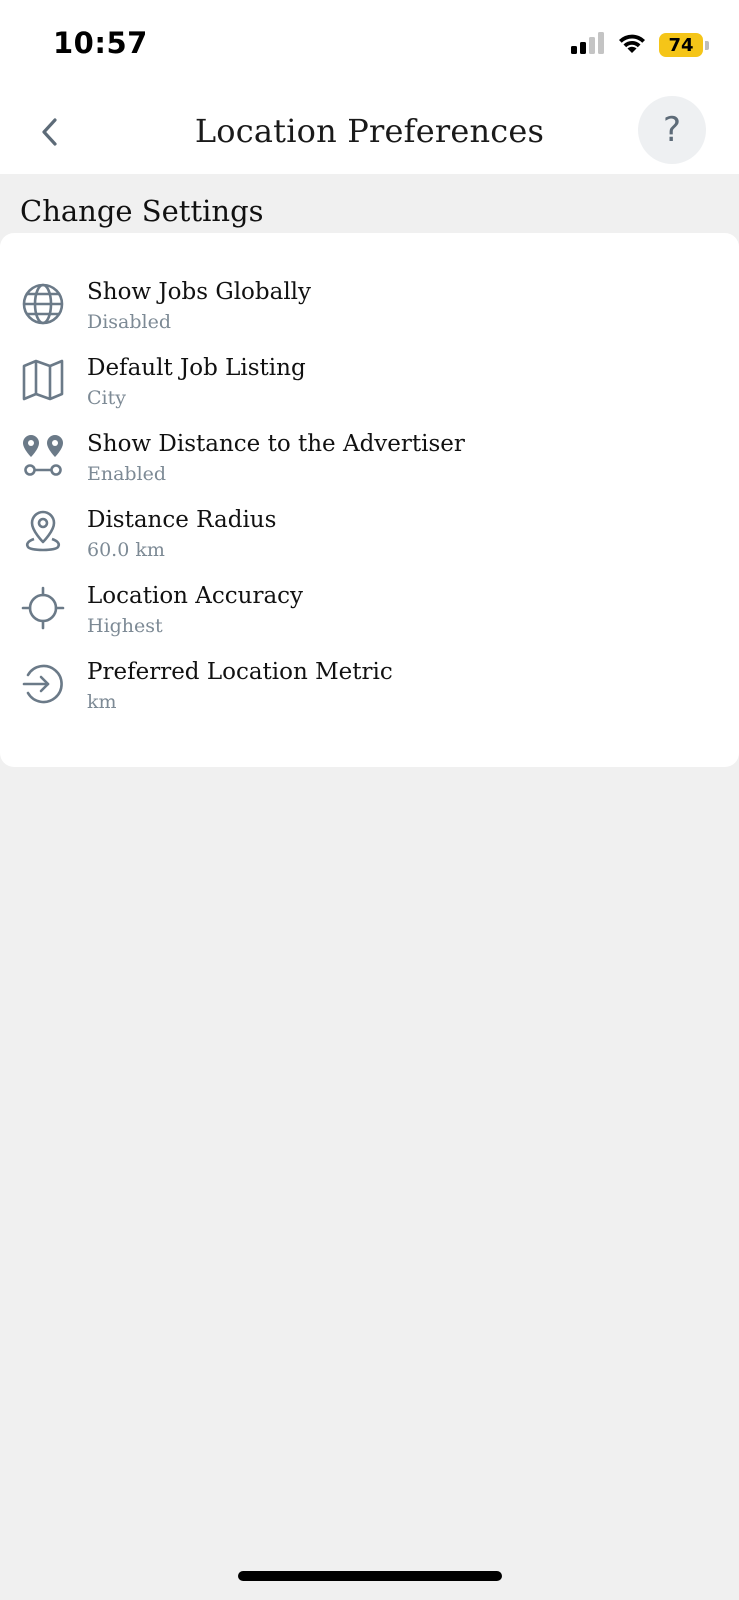  I want to click on nav-header: Location Preferences ?, so click(369, 132).